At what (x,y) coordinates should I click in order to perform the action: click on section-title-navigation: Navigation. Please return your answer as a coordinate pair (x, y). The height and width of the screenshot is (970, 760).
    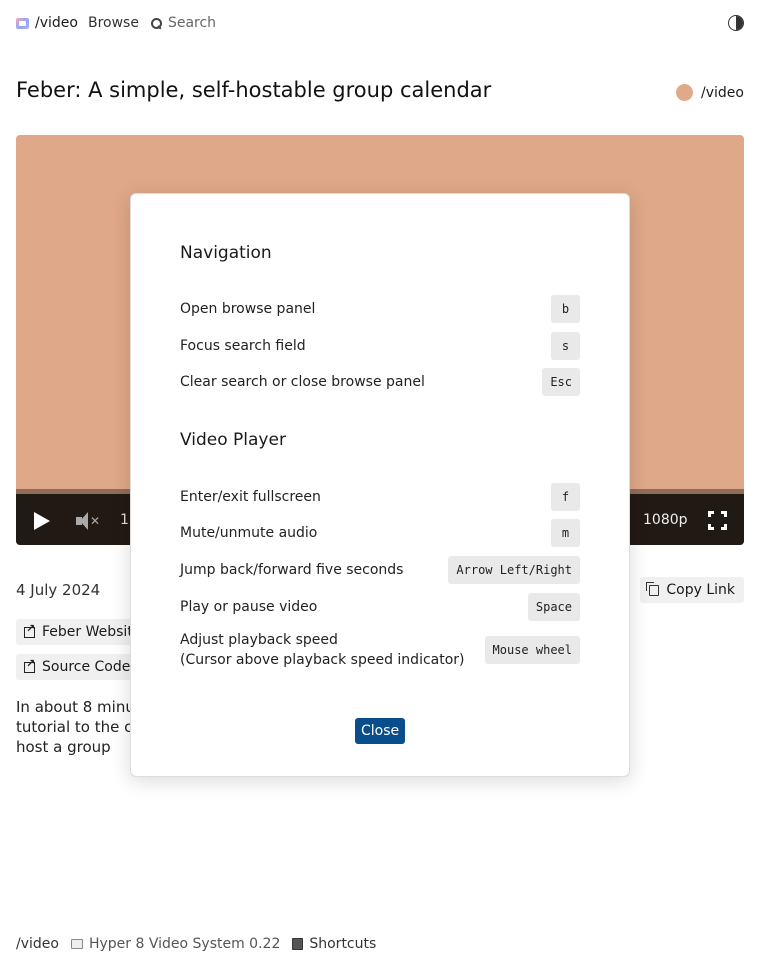
    Looking at the image, I should click on (226, 253).